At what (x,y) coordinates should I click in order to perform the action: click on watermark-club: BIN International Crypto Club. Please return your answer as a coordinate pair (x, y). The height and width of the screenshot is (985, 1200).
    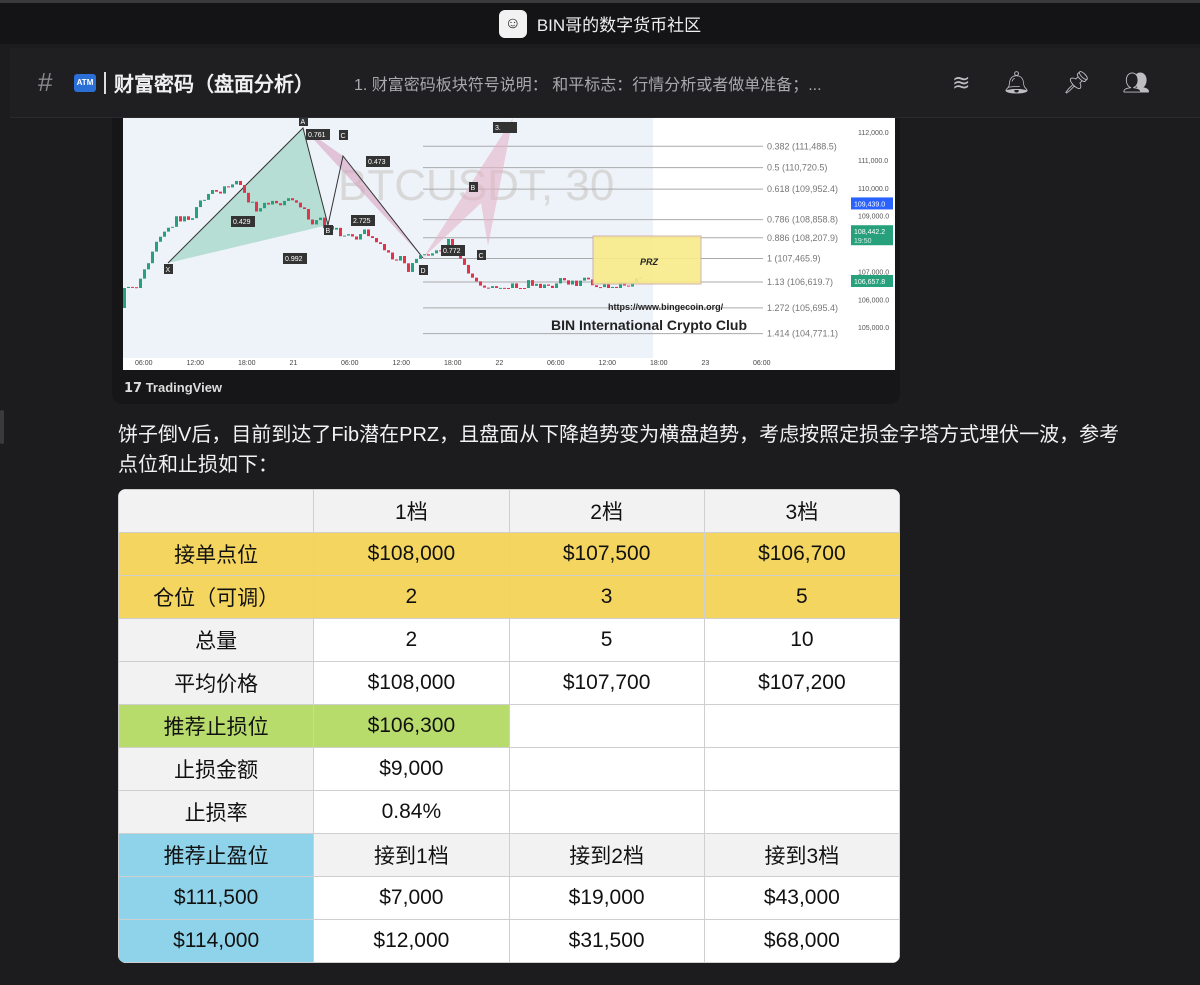
    Looking at the image, I should click on (649, 325).